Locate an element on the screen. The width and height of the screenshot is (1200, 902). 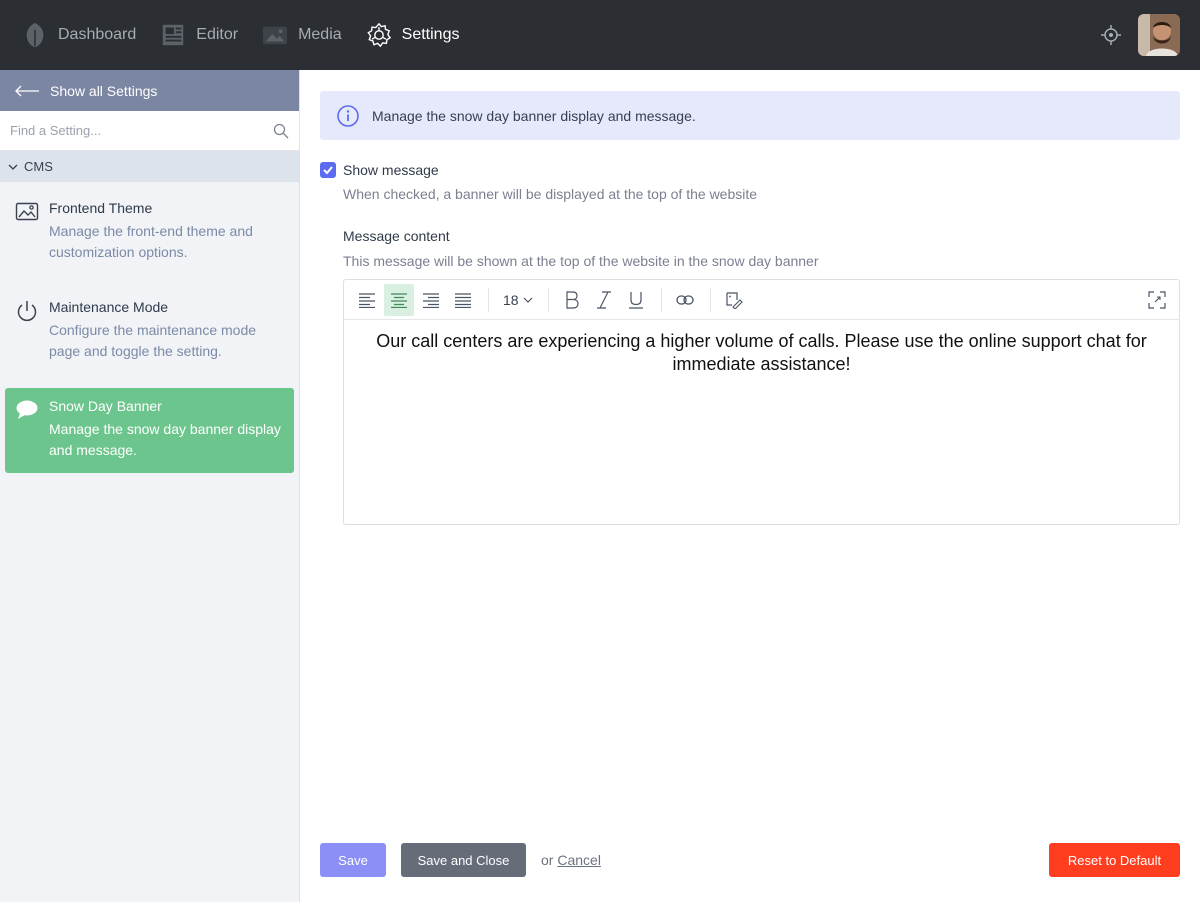
underline-icon is located at coordinates (635, 300).